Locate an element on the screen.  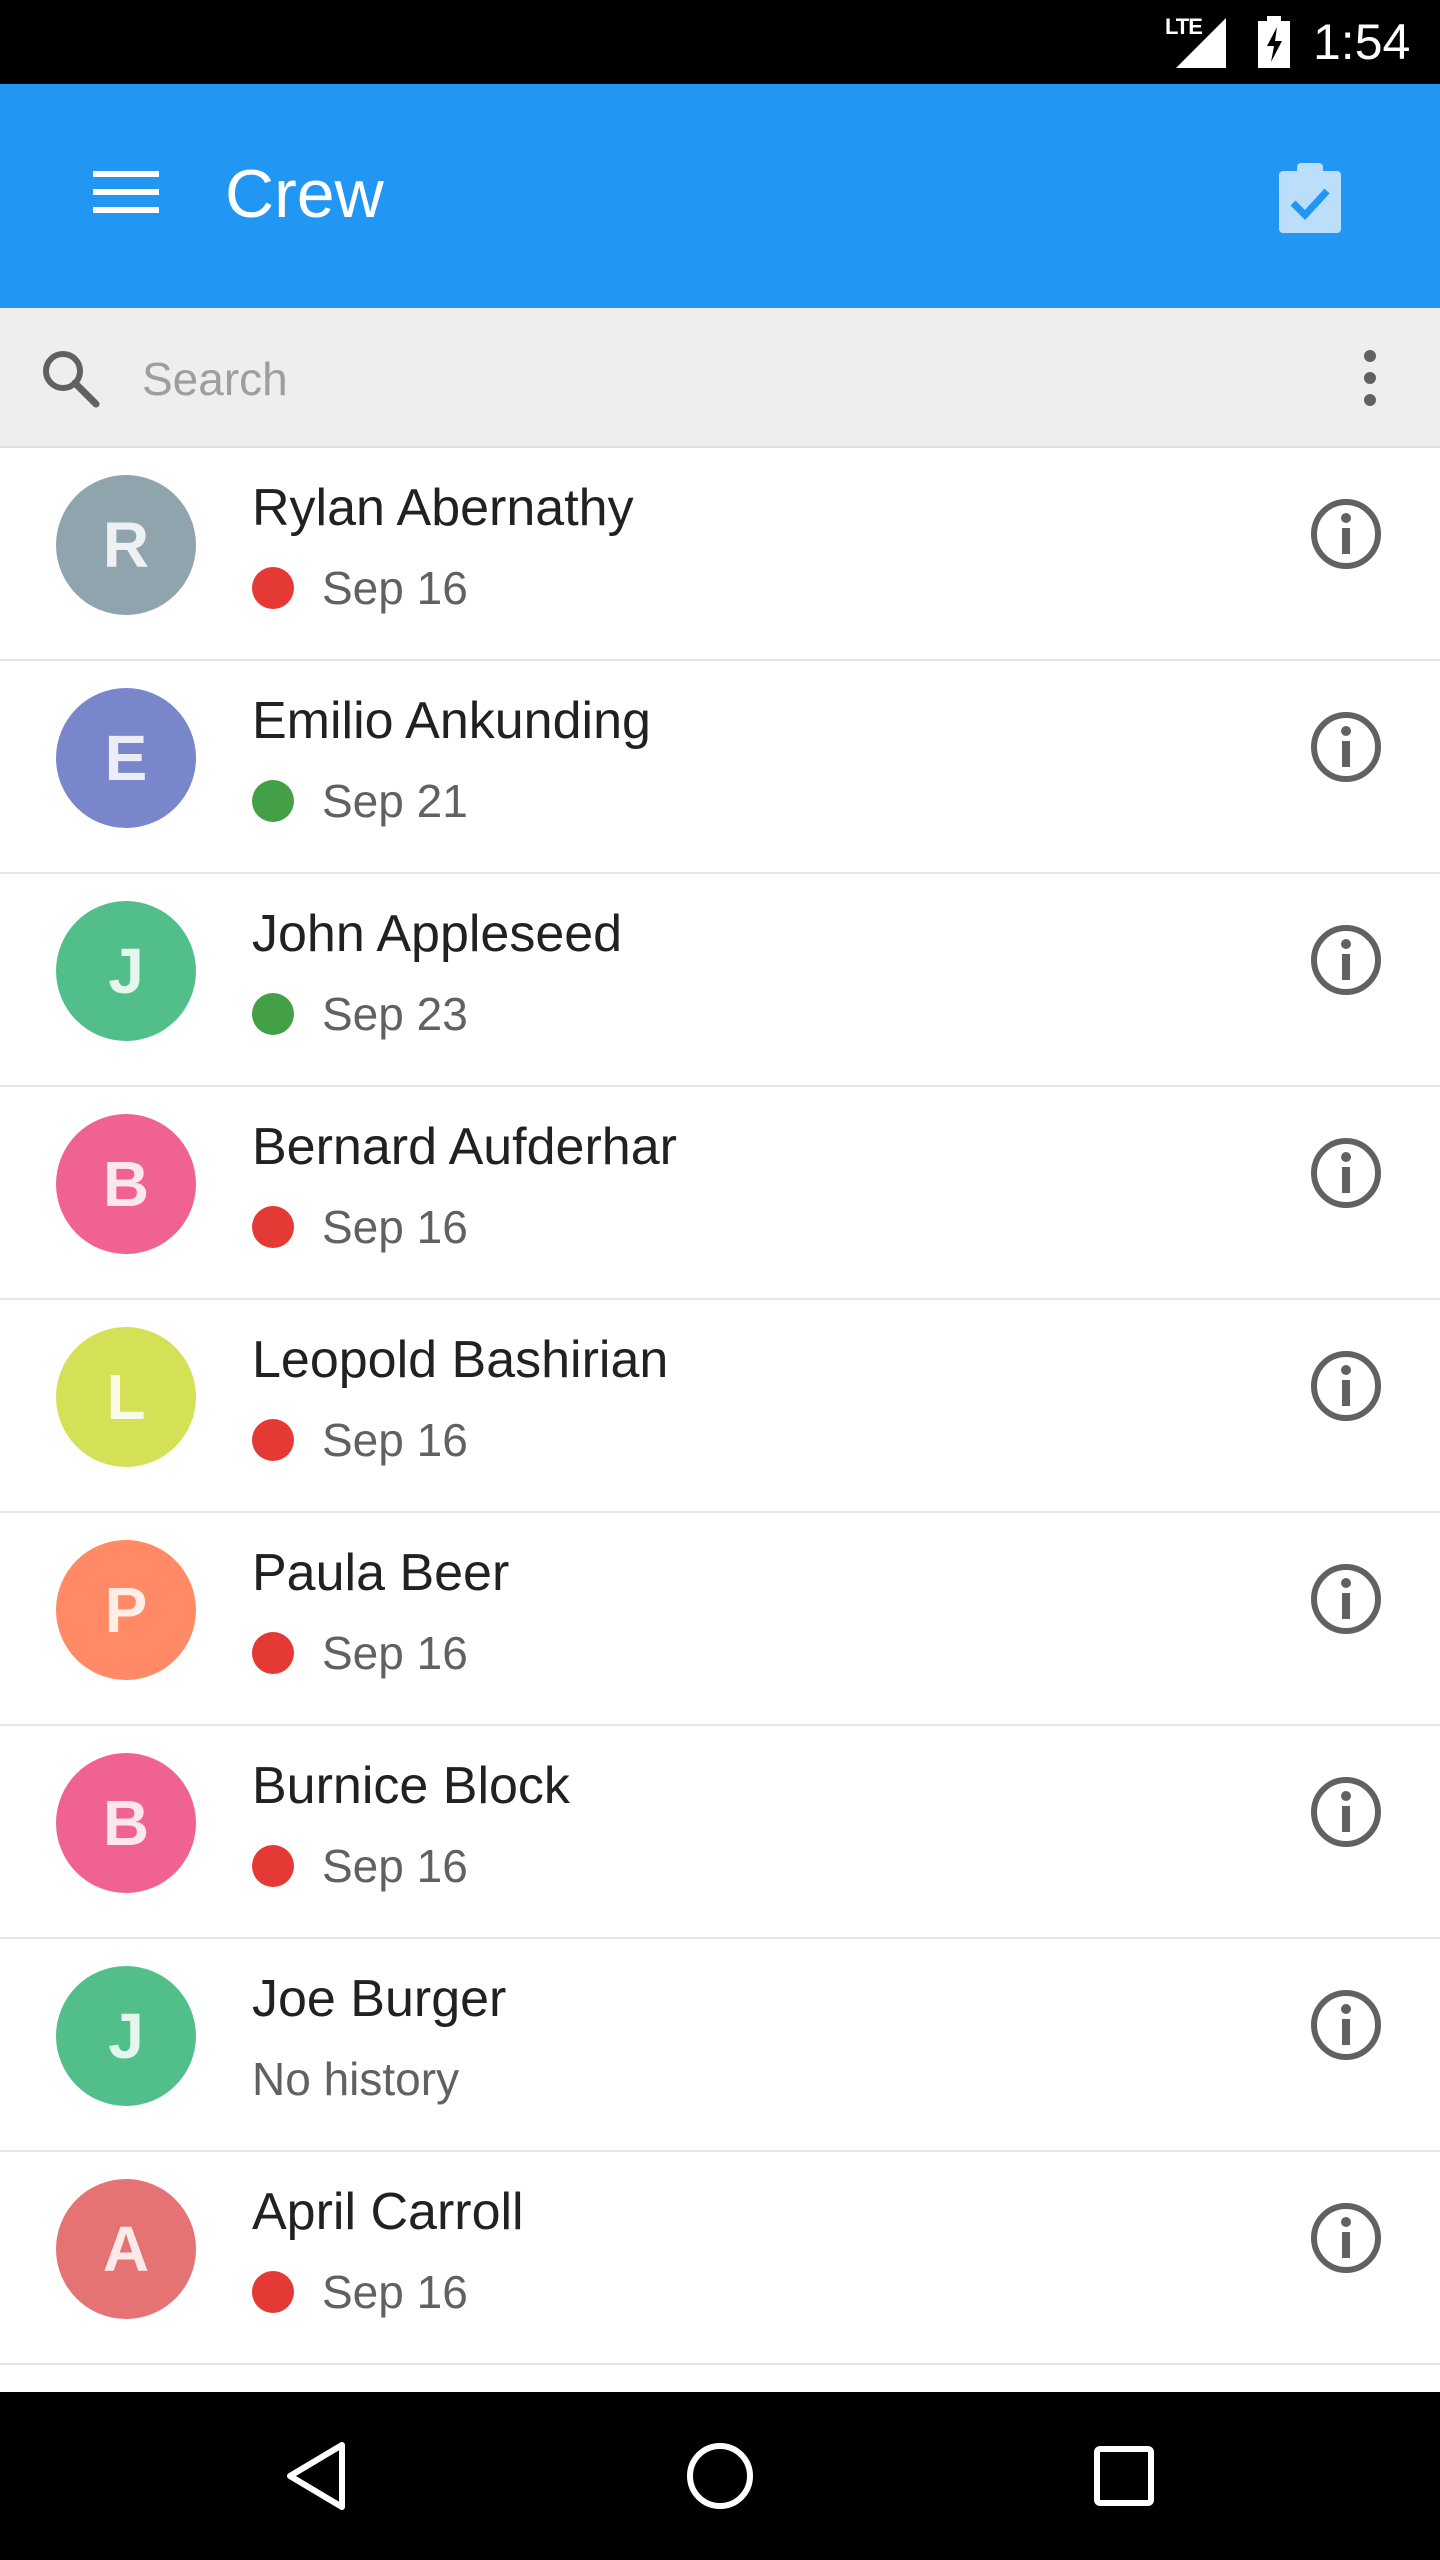
crew-name: Joe Burger is located at coordinates (379, 1999).